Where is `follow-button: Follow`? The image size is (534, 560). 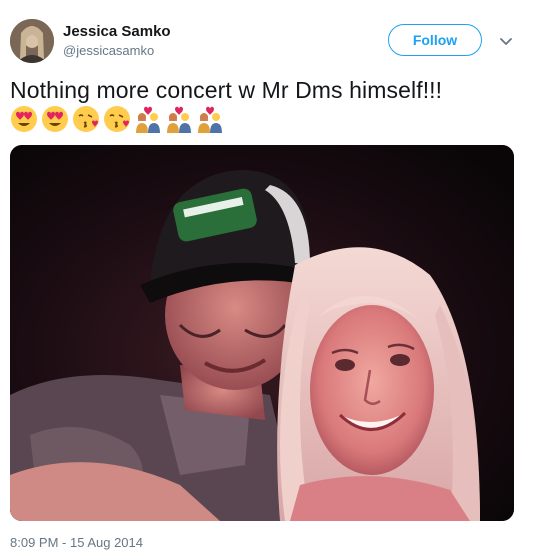 follow-button: Follow is located at coordinates (435, 40).